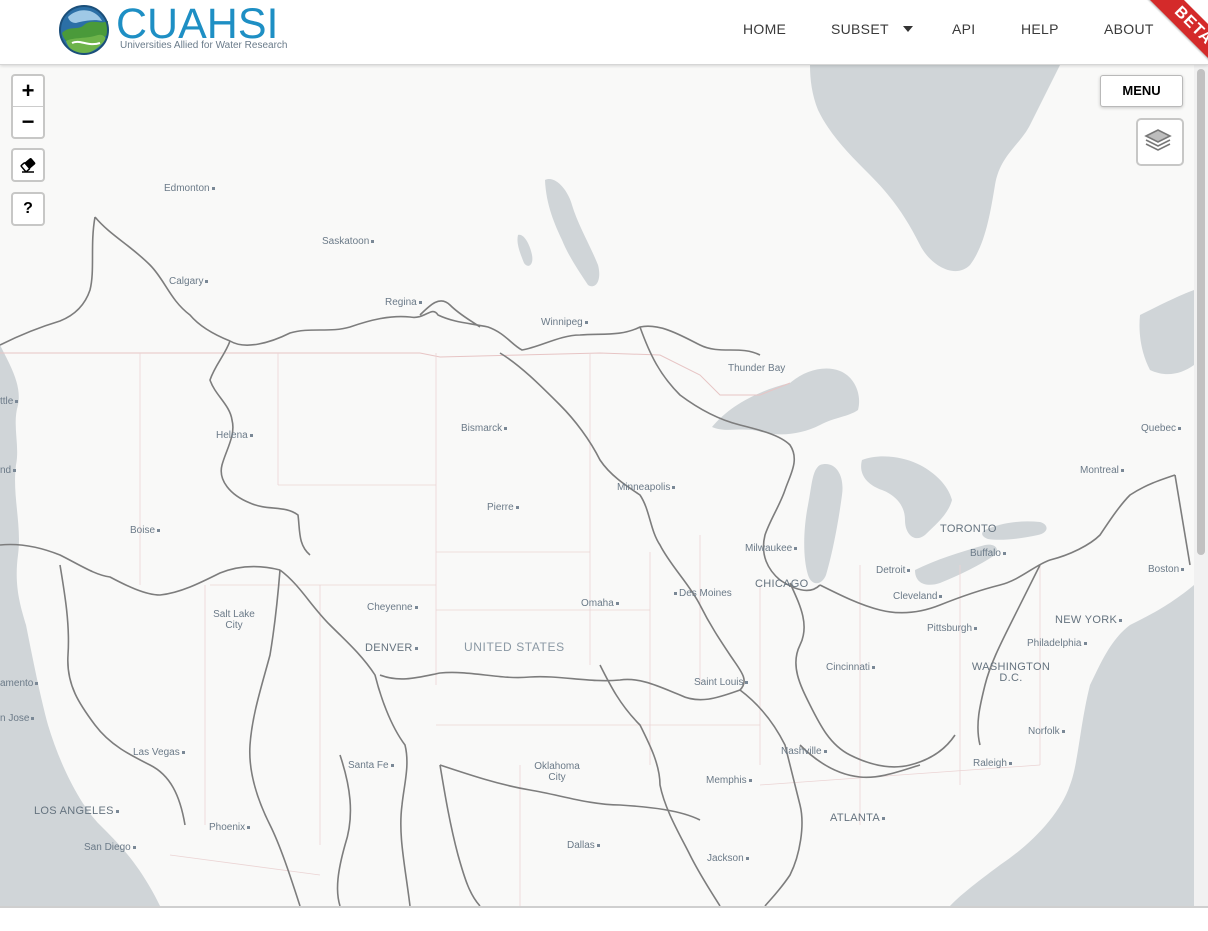 The width and height of the screenshot is (1208, 931). Describe the element at coordinates (234, 620) in the screenshot. I see `label-salt-lake-city: Salt Lake City` at that location.